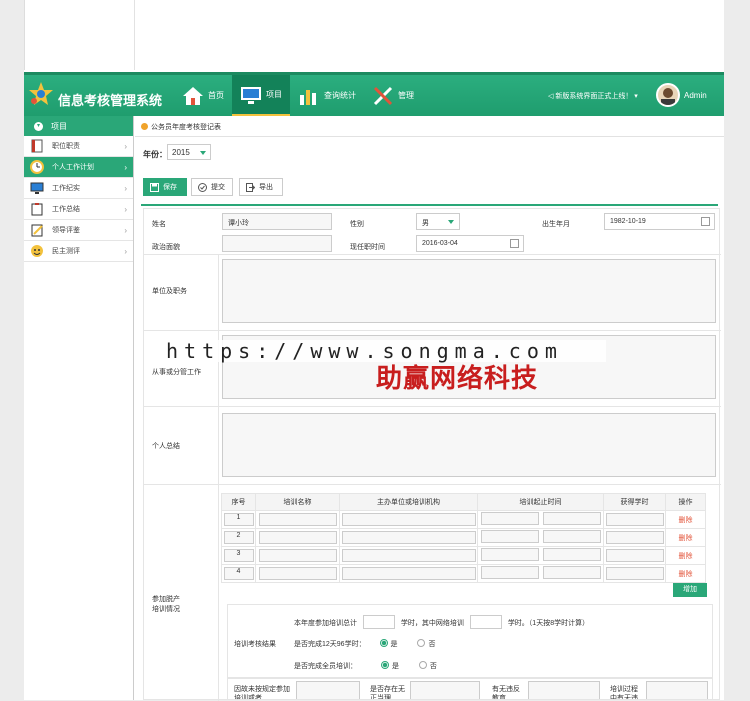  I want to click on name-field: 谭小玲, so click(277, 221).